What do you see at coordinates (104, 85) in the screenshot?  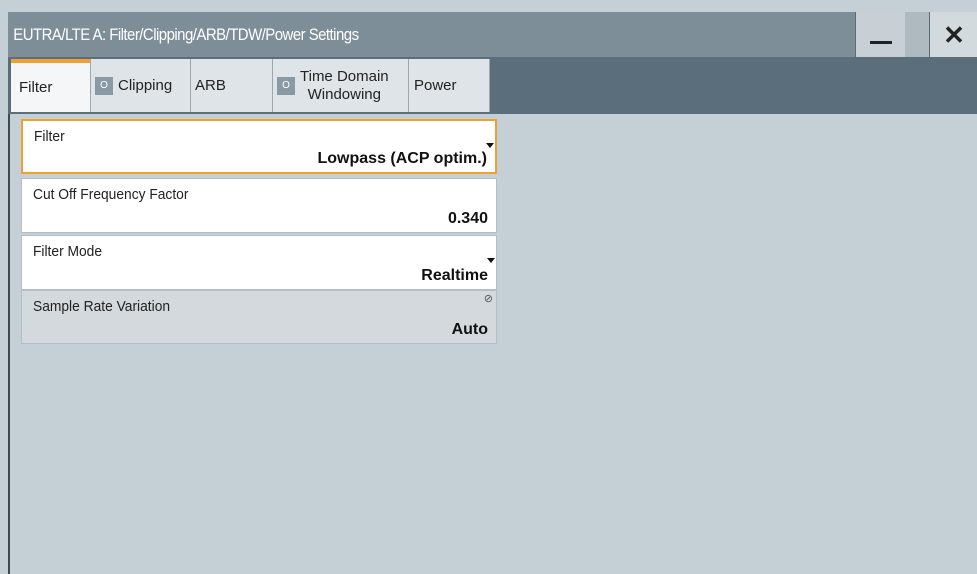 I see `clipping-state-icon: O` at bounding box center [104, 85].